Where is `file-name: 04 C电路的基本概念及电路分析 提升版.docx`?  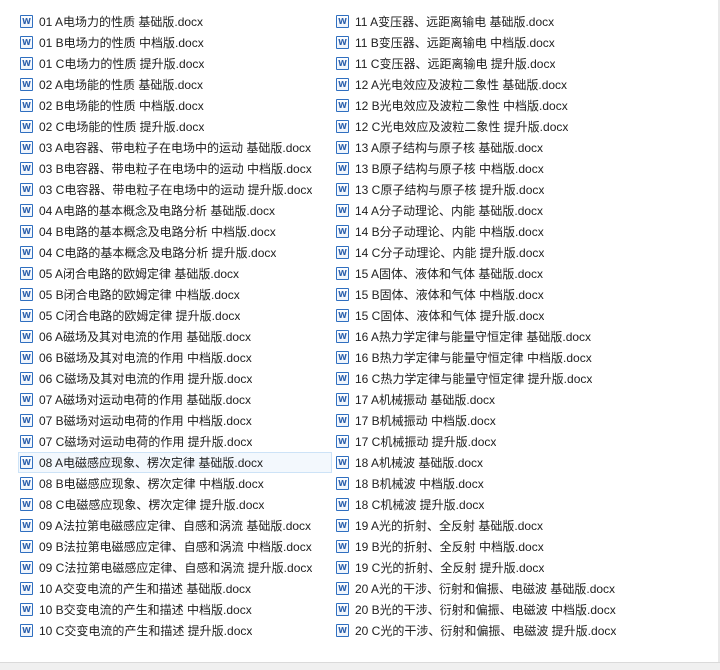 file-name: 04 C电路的基本概念及电路分析 提升版.docx is located at coordinates (158, 253).